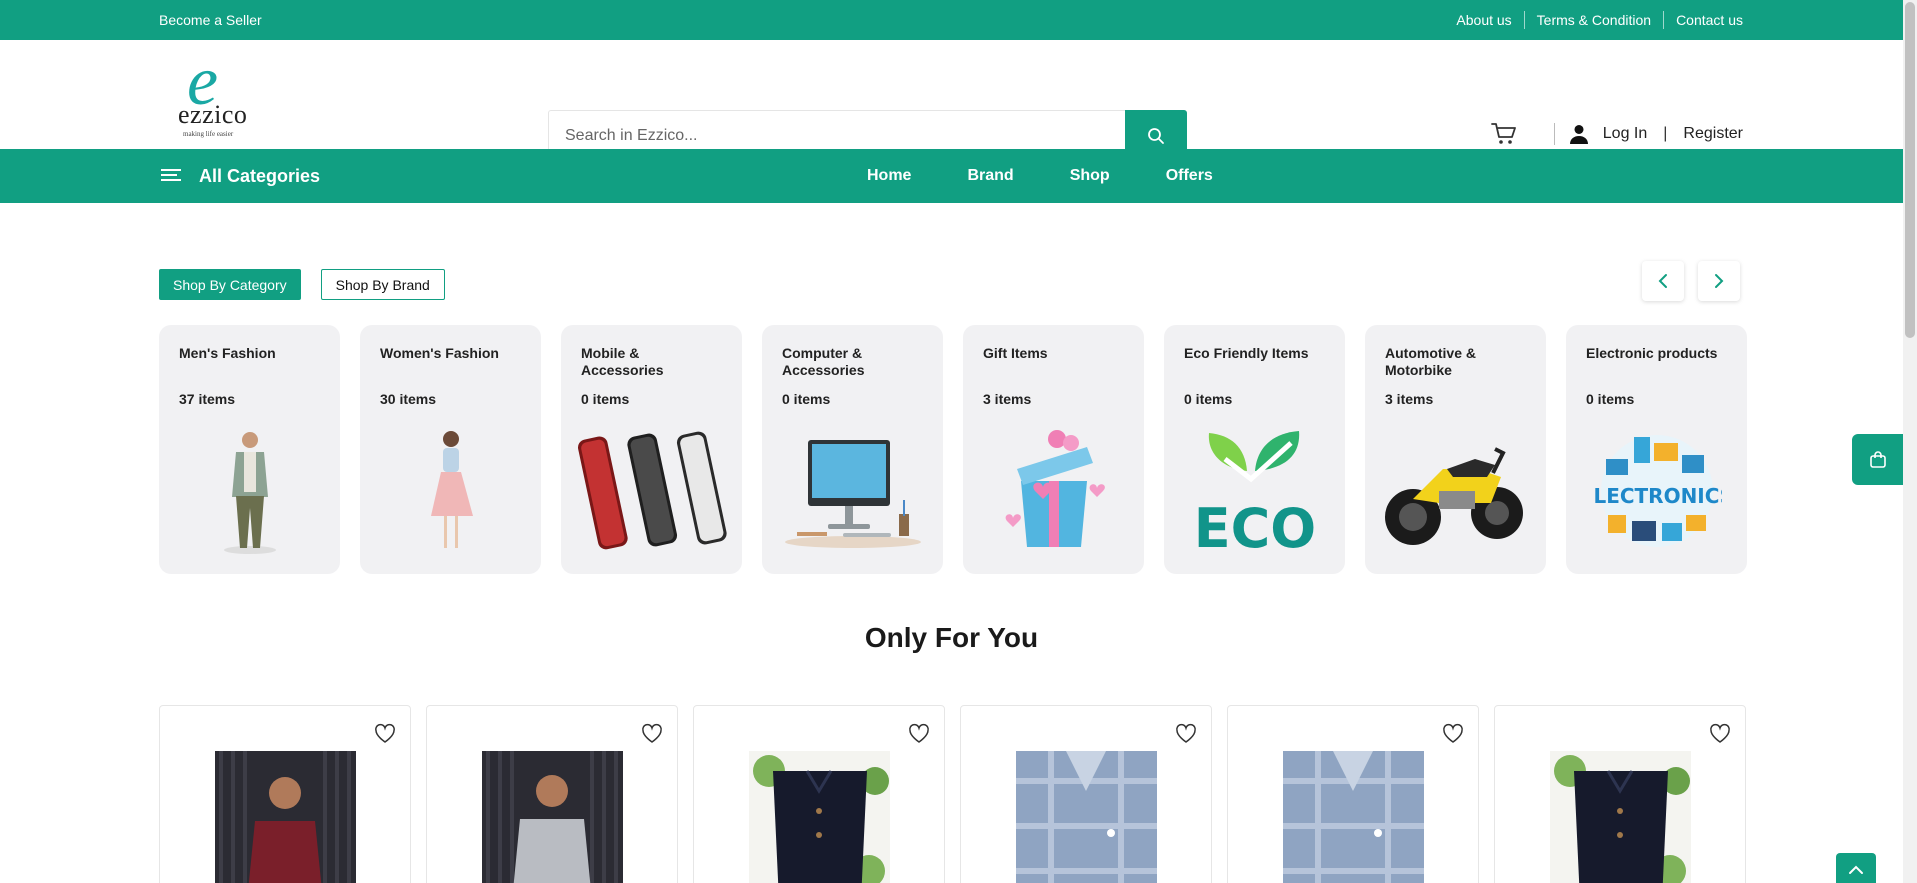 This screenshot has width=1917, height=883. What do you see at coordinates (210, 20) in the screenshot?
I see `become-seller-link: Become a Seller` at bounding box center [210, 20].